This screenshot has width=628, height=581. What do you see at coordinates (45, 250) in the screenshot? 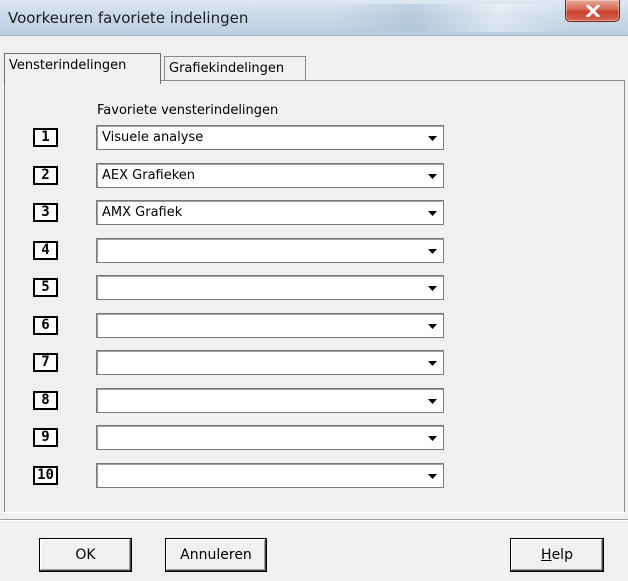
I see `slot-number-4: 4` at bounding box center [45, 250].